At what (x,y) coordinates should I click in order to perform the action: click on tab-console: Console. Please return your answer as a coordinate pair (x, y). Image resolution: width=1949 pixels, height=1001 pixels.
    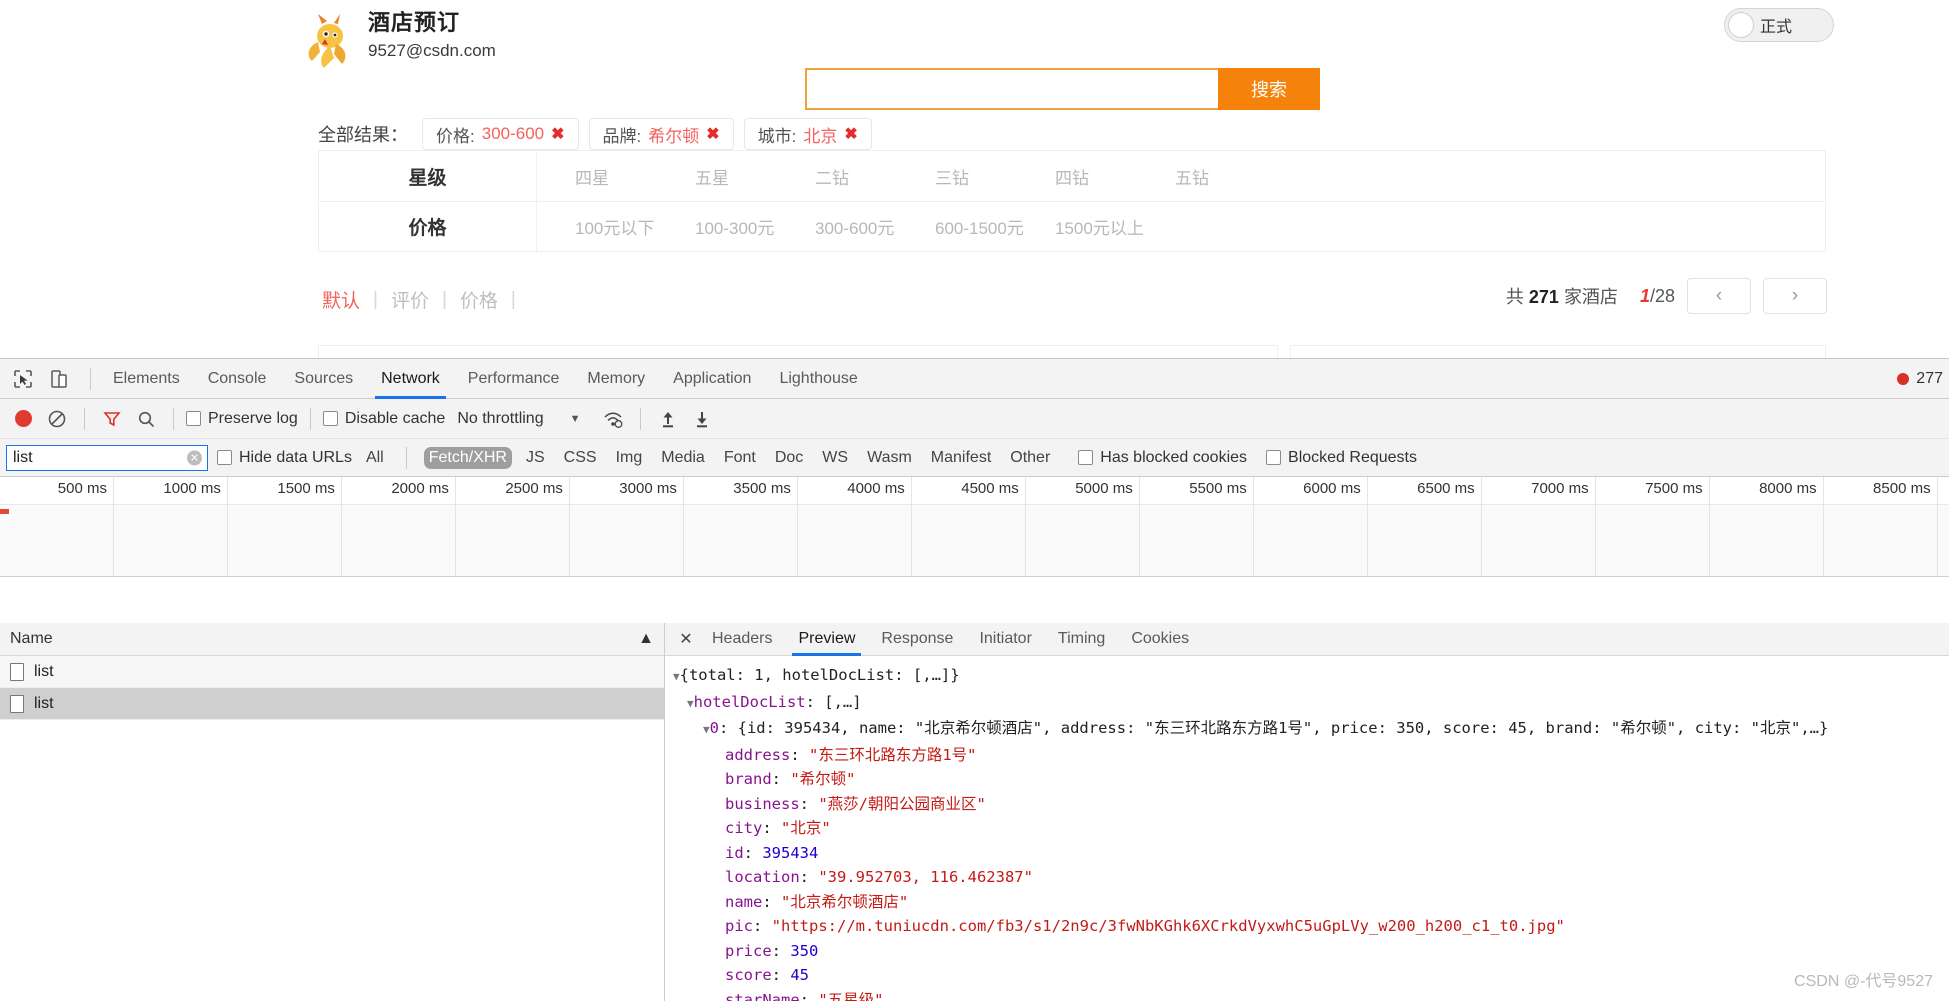
    Looking at the image, I should click on (237, 379).